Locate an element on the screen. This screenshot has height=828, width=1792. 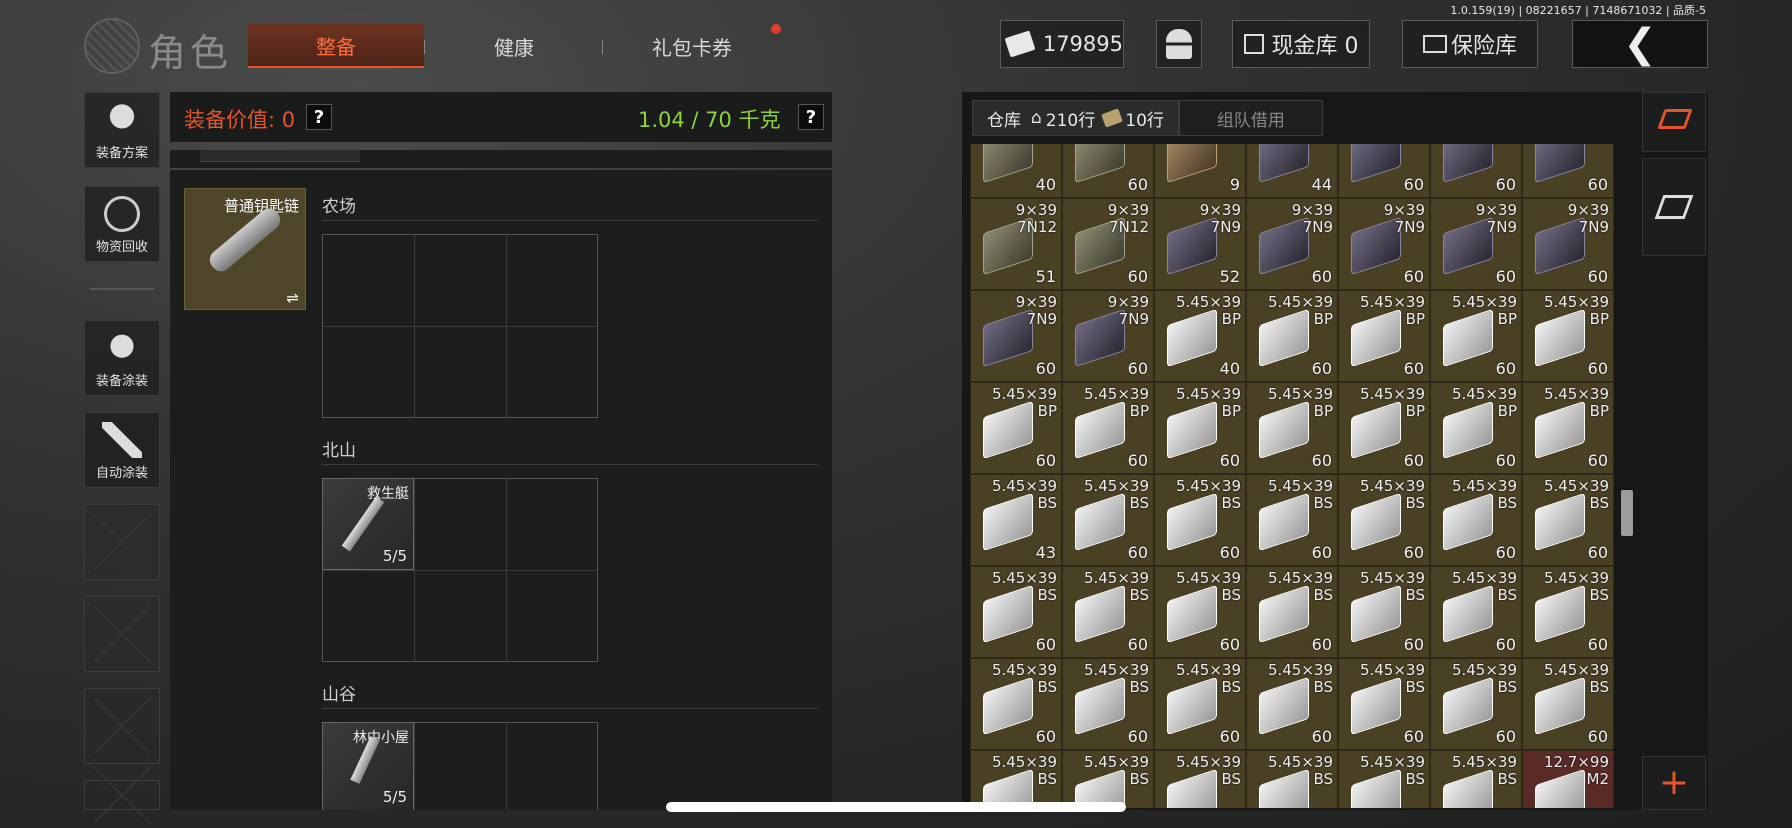
swap-icon: ⇌ is located at coordinates (292, 298).